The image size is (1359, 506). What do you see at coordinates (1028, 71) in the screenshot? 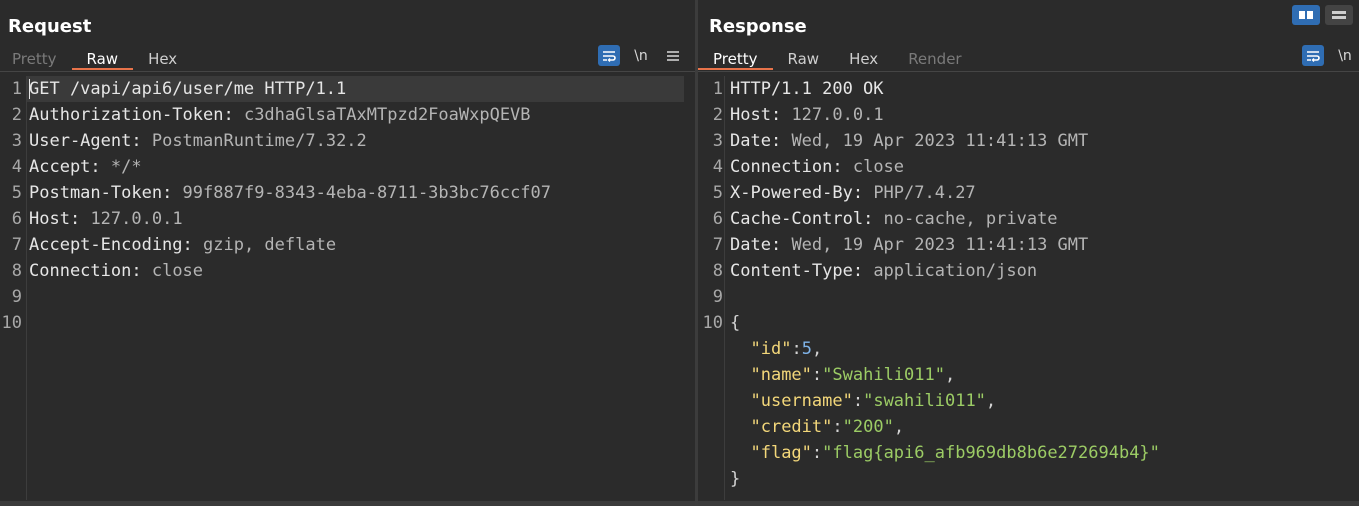
I see `response-tab-divider` at bounding box center [1028, 71].